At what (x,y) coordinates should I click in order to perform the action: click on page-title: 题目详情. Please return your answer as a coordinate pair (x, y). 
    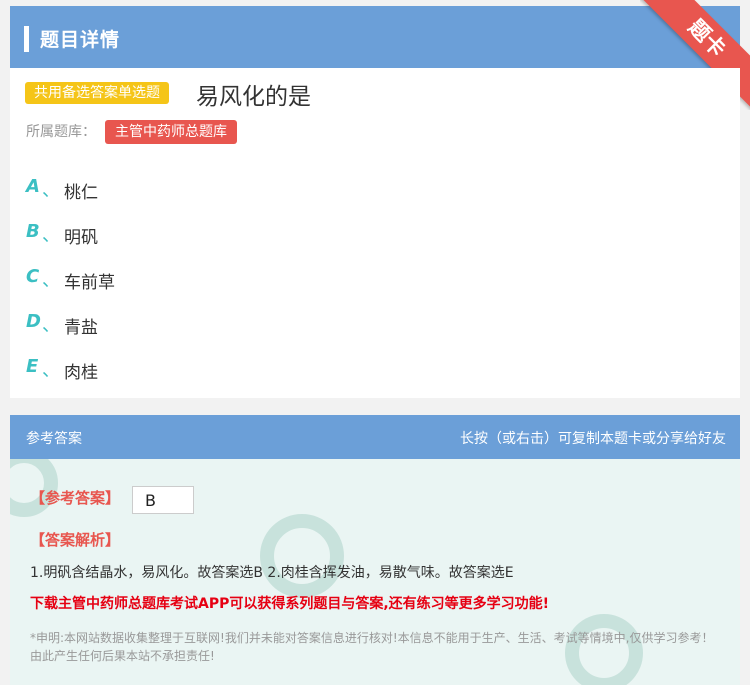
    Looking at the image, I should click on (80, 40).